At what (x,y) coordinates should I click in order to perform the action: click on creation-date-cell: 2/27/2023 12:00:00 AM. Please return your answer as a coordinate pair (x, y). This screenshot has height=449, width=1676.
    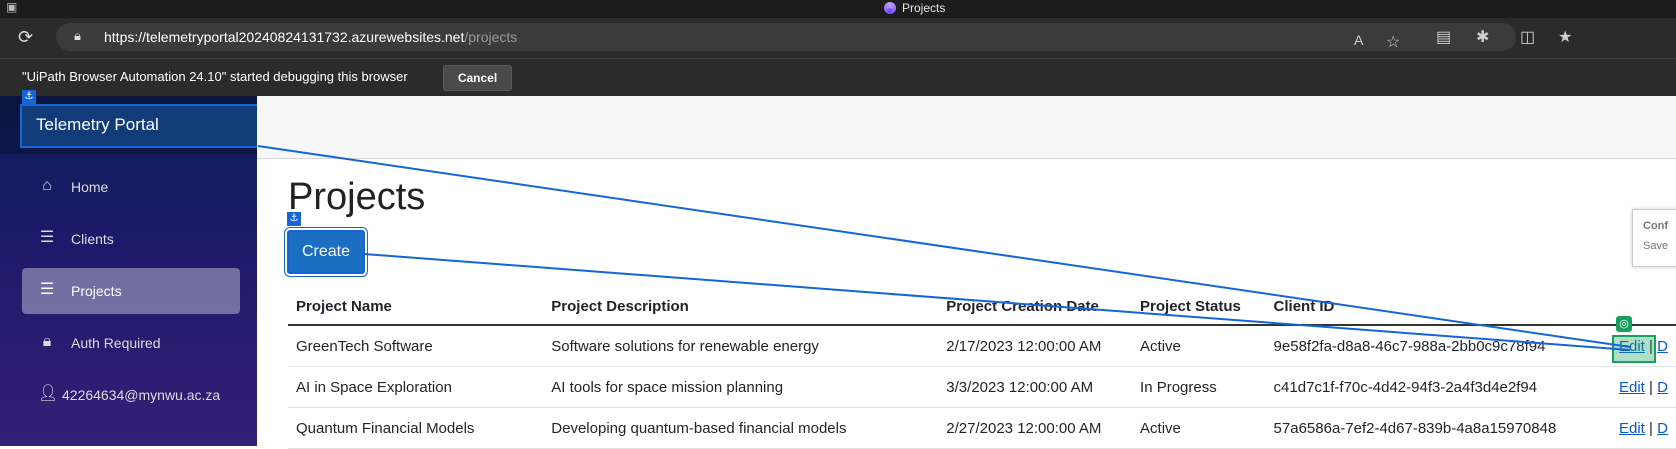
    Looking at the image, I should click on (1035, 428).